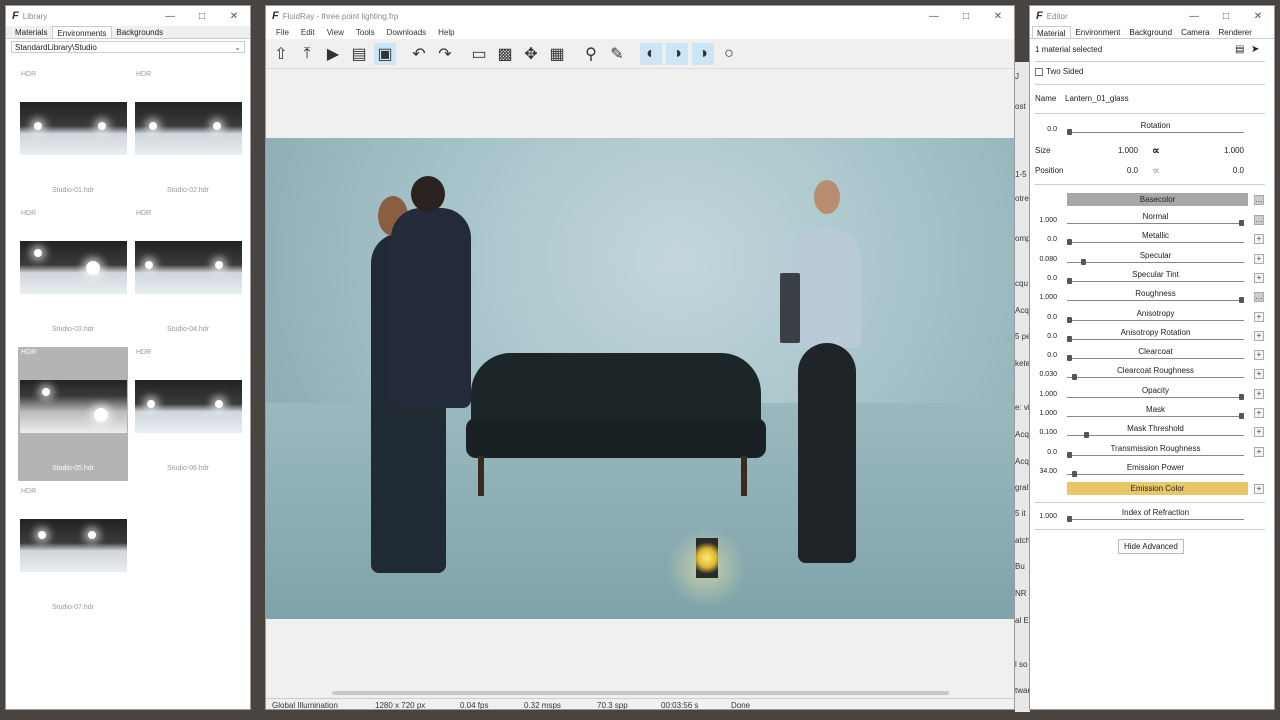 Image resolution: width=1280 pixels, height=720 pixels. What do you see at coordinates (1209, 169) in the screenshot?
I see `position-y-field: 0.0` at bounding box center [1209, 169].